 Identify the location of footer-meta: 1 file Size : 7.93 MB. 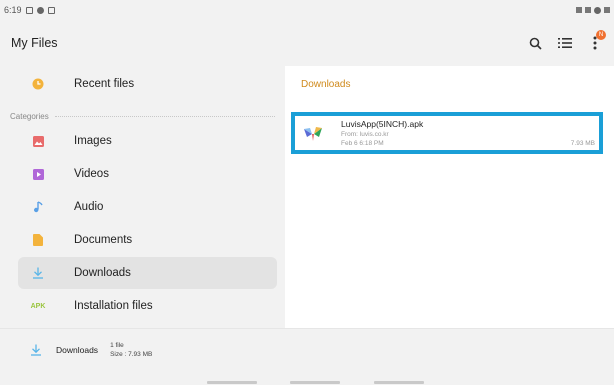
(131, 350).